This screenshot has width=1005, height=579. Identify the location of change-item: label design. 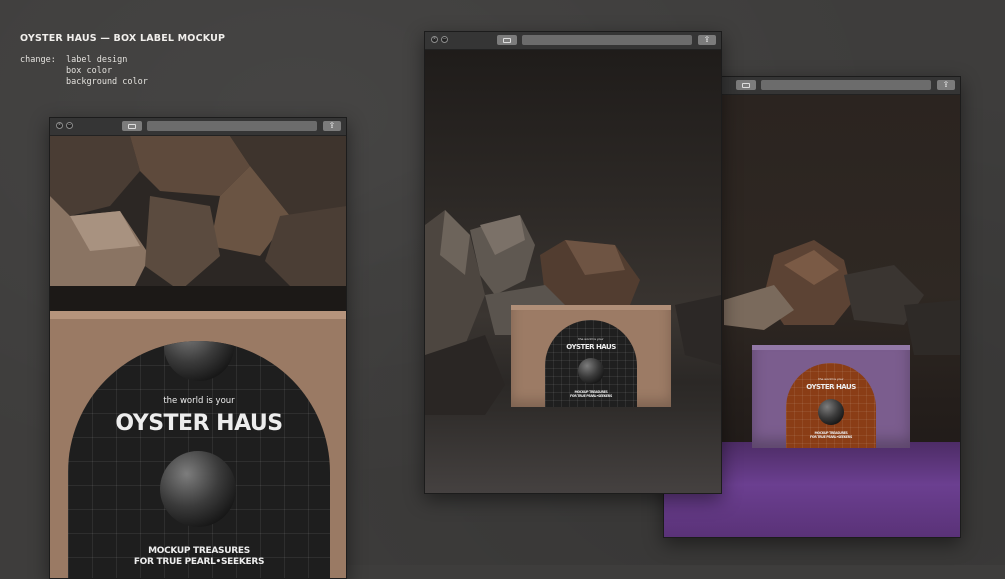
(97, 60).